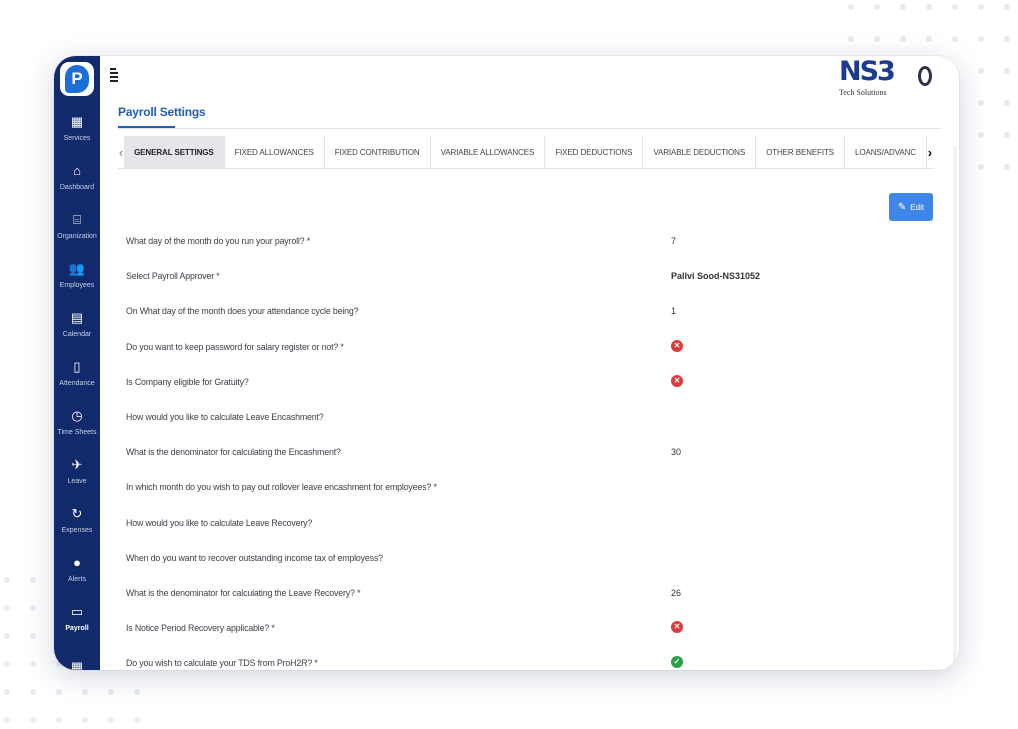  I want to click on sidebar-item-payroll: ▭ Payroll, so click(77, 617).